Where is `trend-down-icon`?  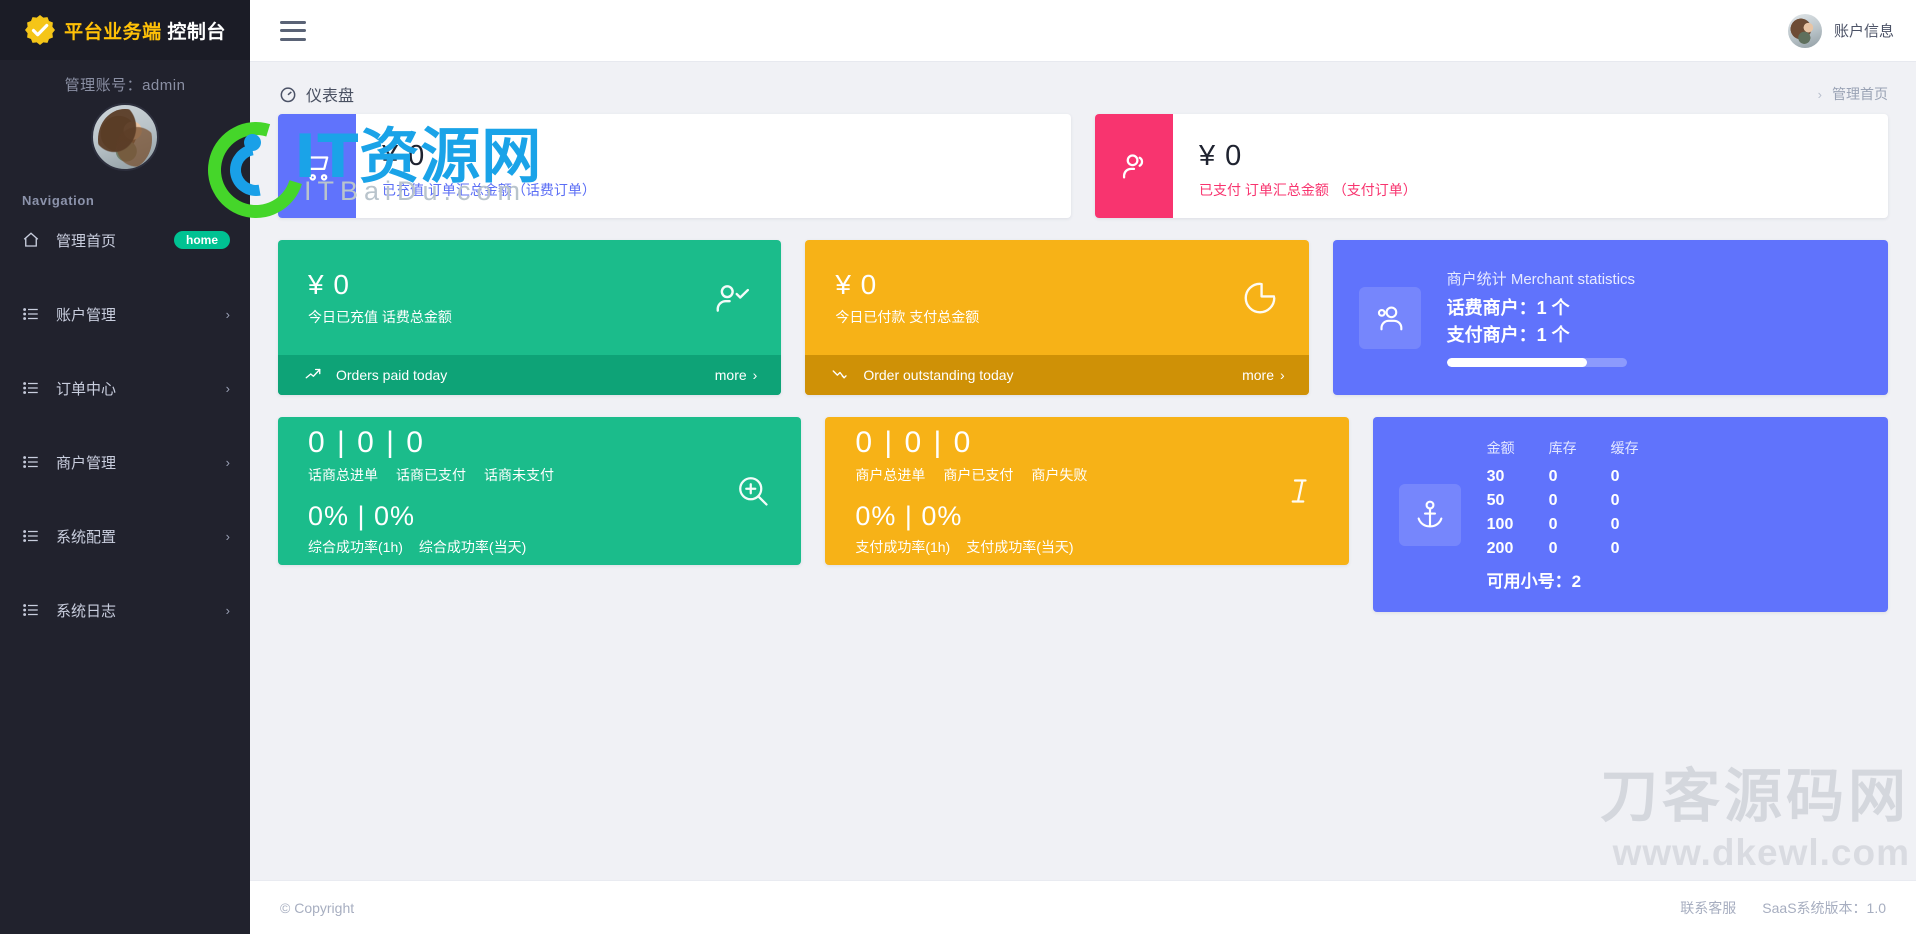
trend-down-icon is located at coordinates (840, 375).